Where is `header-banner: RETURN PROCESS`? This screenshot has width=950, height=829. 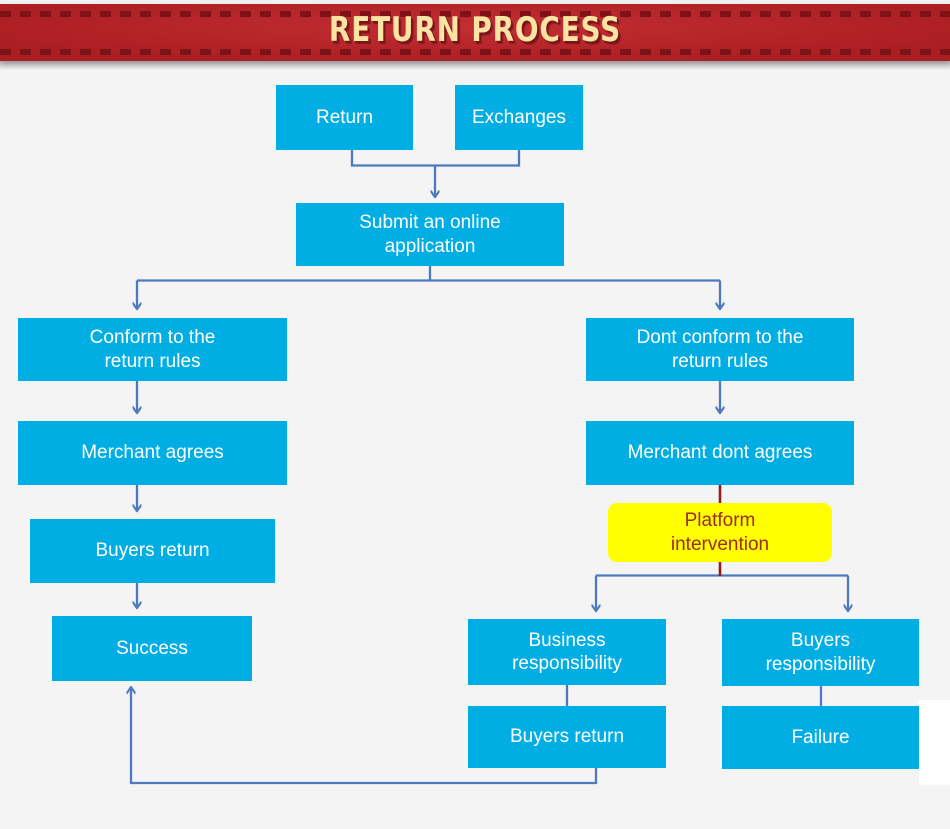
header-banner: RETURN PROCESS is located at coordinates (475, 35).